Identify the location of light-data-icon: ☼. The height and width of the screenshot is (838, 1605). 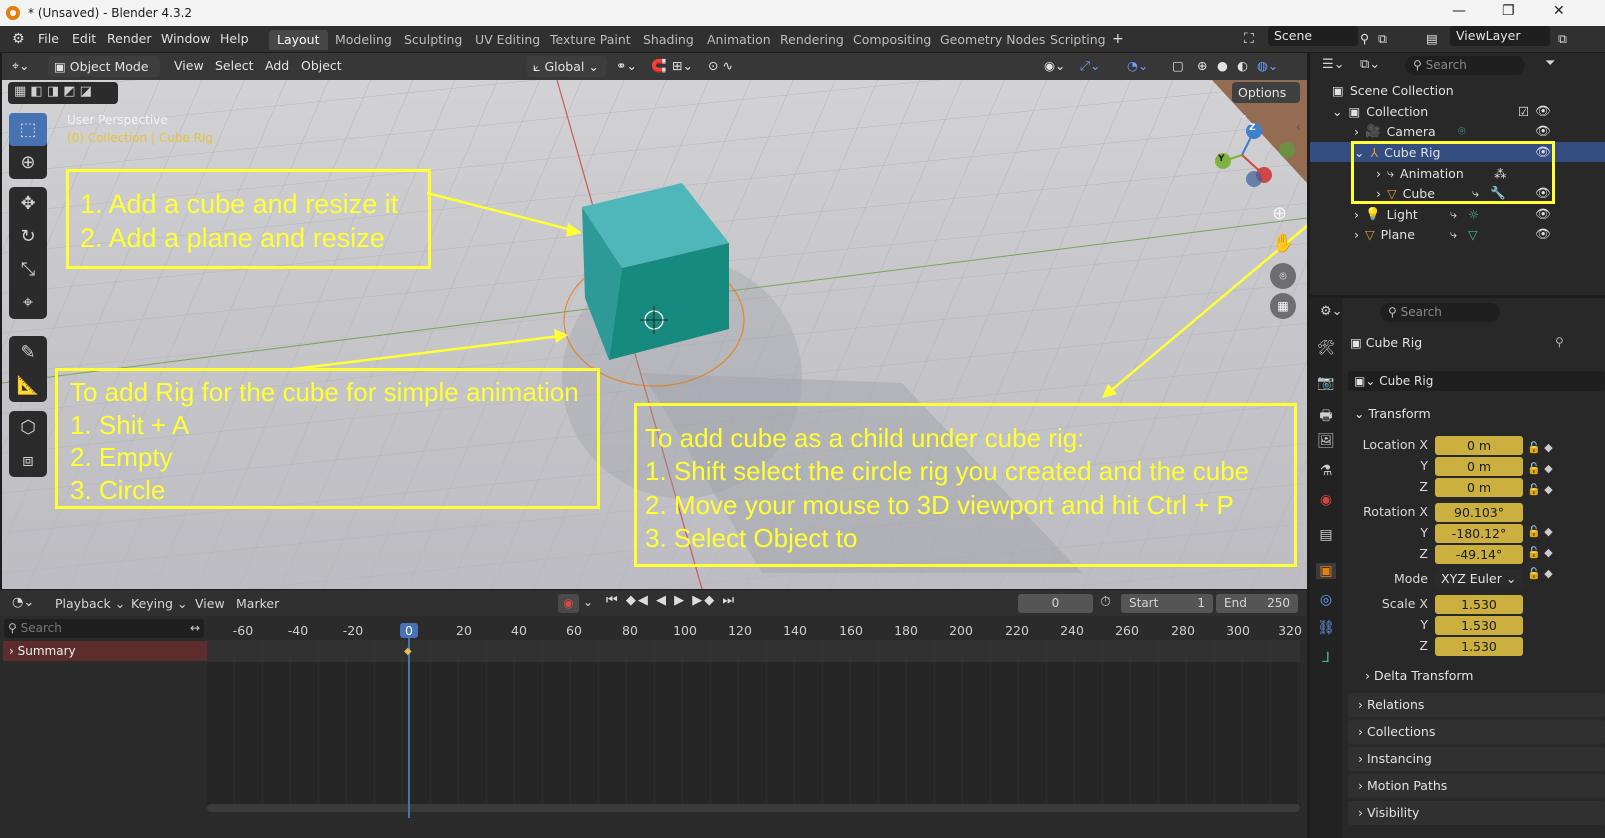
(1473, 214).